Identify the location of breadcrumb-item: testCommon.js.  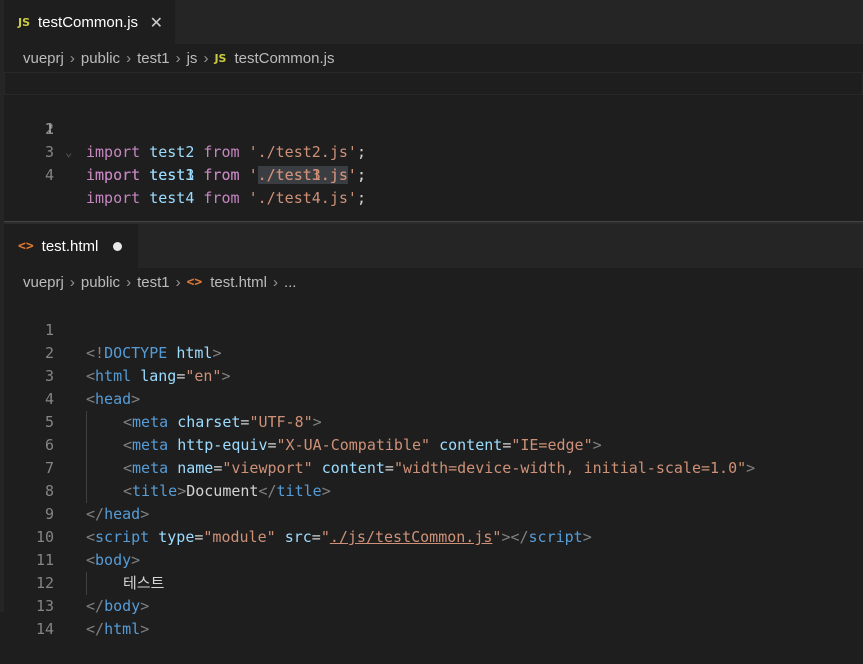
(284, 58).